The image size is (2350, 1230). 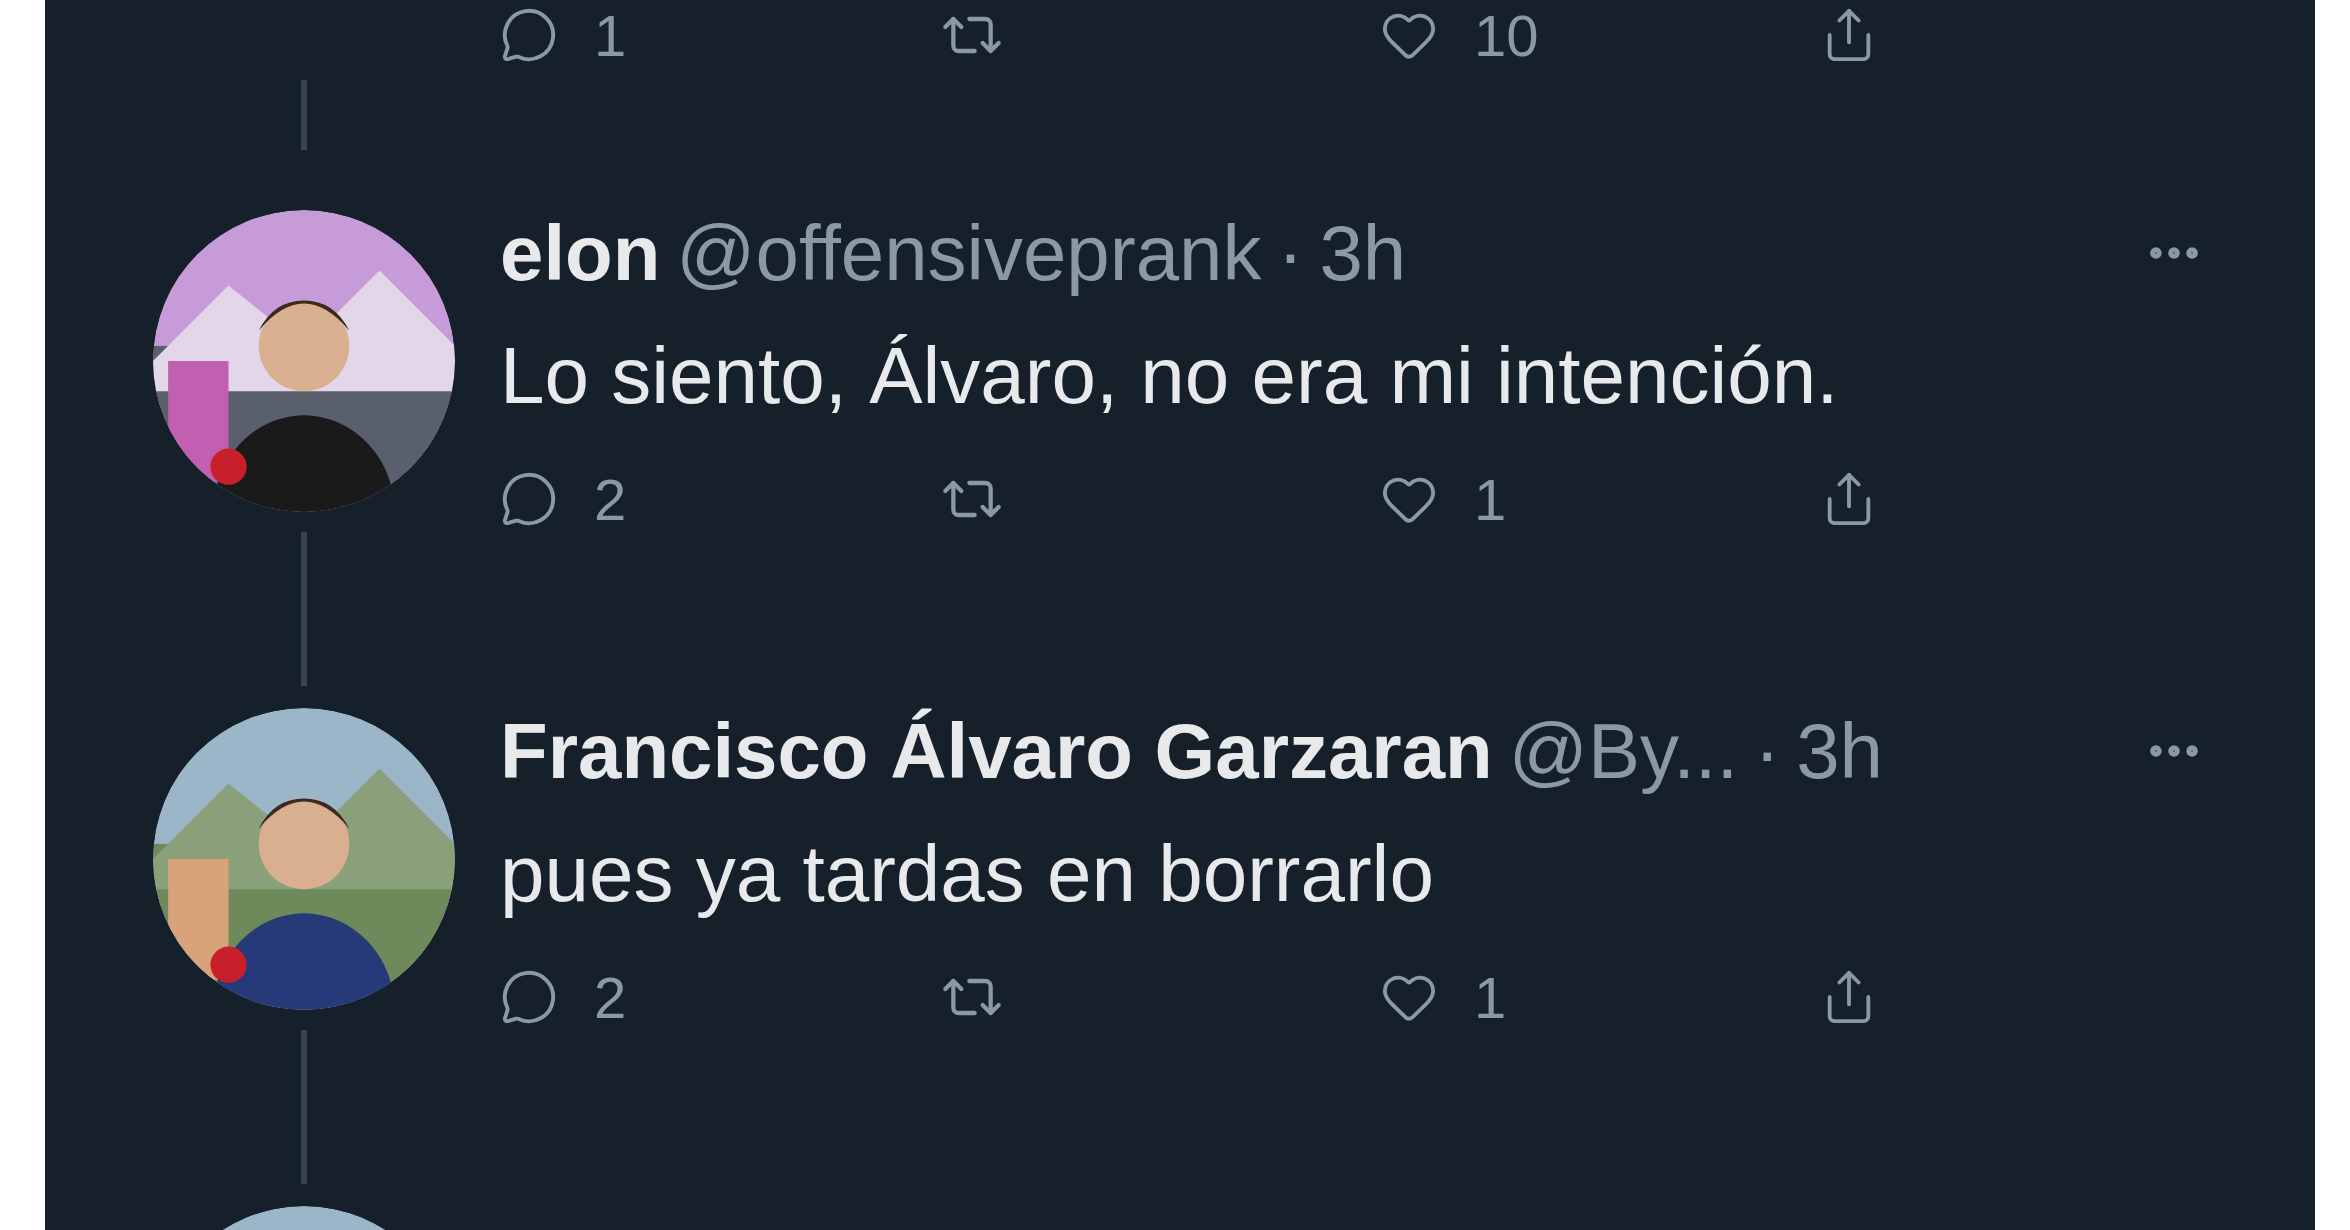 What do you see at coordinates (967, 874) in the screenshot?
I see `tweet-text: pues ya tardas en borrarlo` at bounding box center [967, 874].